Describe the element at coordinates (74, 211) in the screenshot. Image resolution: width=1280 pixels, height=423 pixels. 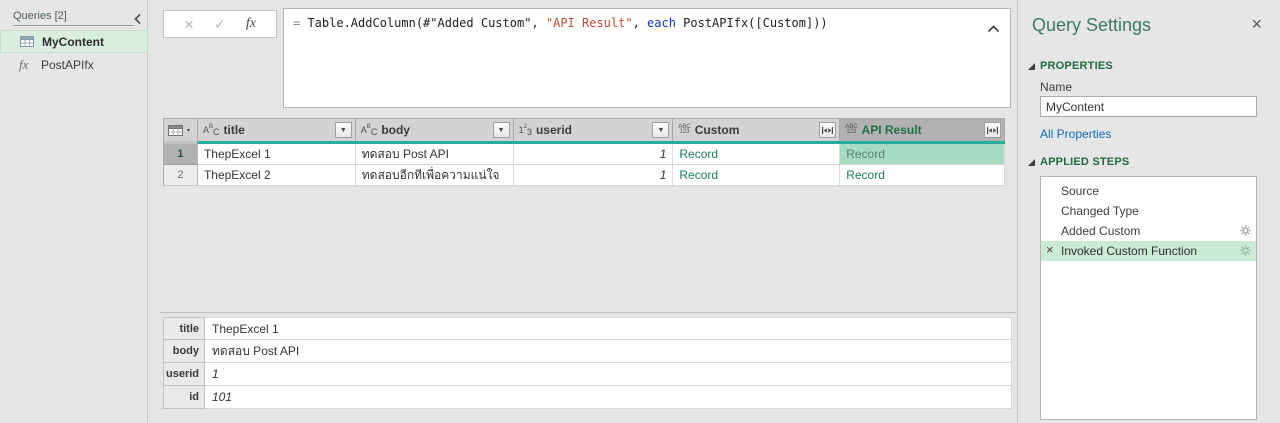
I see `queries-pane: Queries [2] MyContent fx PostAPIfx` at that location.